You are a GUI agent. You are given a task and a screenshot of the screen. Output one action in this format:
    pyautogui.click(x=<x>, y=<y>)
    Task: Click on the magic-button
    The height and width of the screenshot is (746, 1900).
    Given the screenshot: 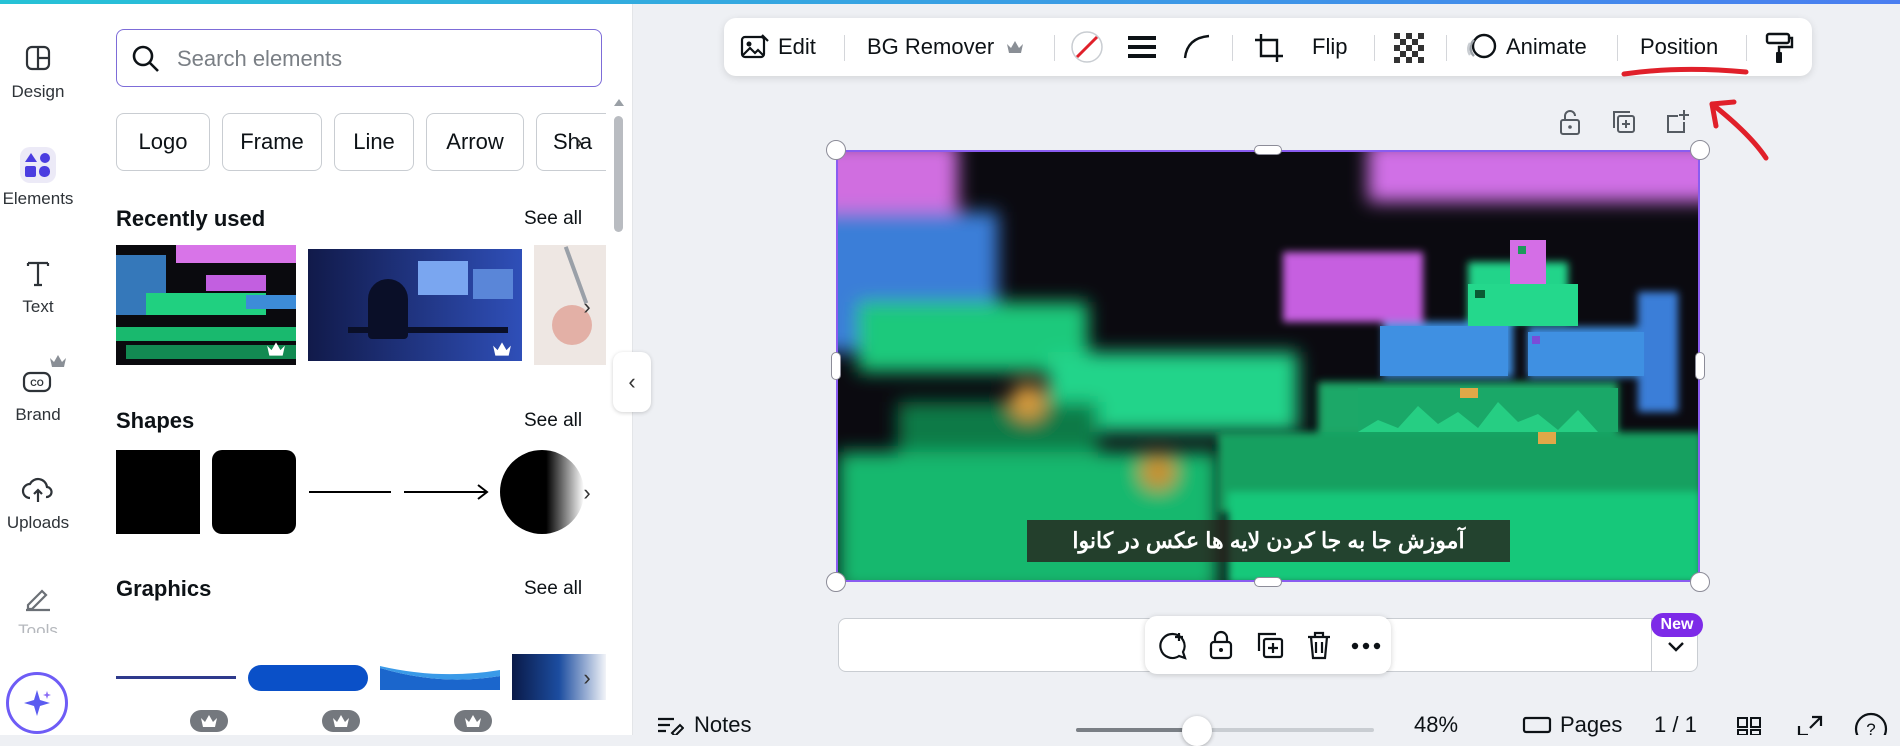 What is the action you would take?
    pyautogui.click(x=37, y=703)
    